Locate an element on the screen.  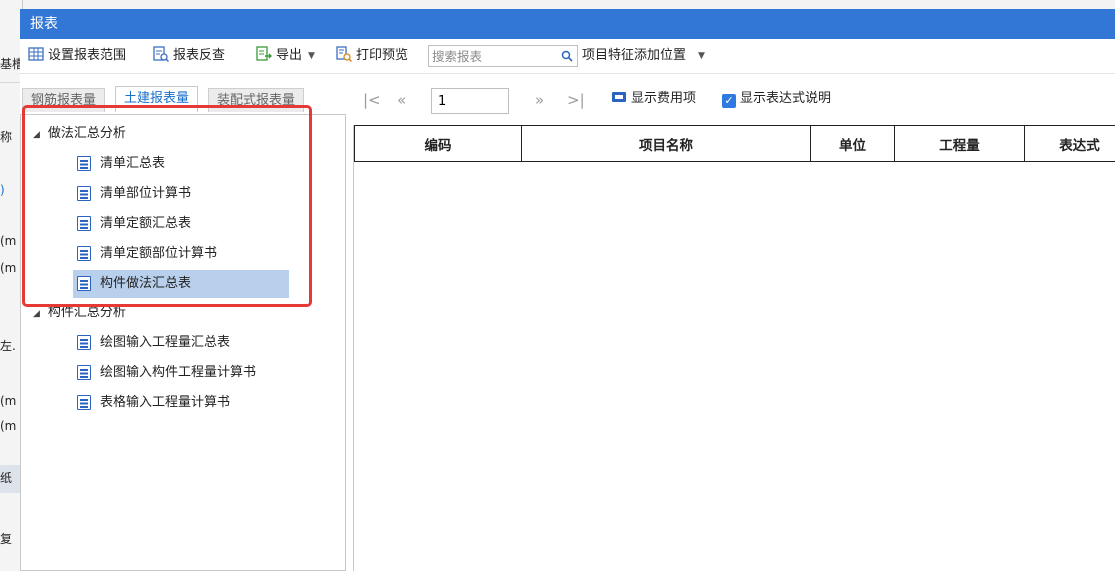
pager-bar: |< « » >| 显示费用项 ✓ 显示表达式说明 is located at coordinates (734, 99).